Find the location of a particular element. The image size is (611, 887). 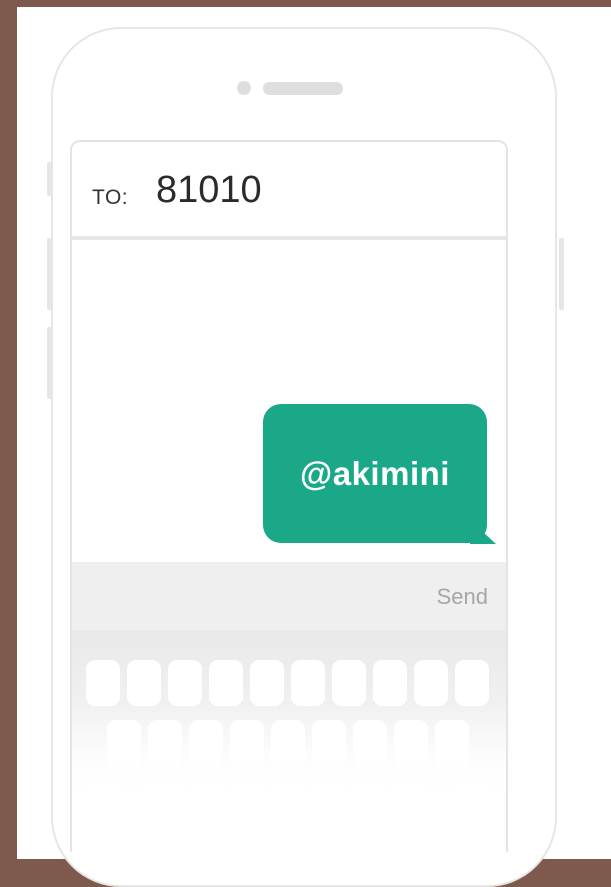

volume-up-button is located at coordinates (49, 274).